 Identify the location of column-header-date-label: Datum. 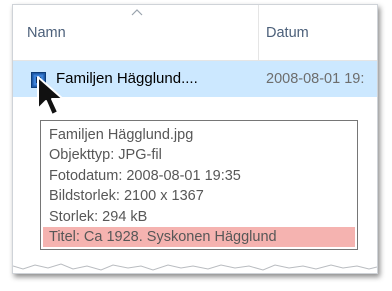
(287, 32).